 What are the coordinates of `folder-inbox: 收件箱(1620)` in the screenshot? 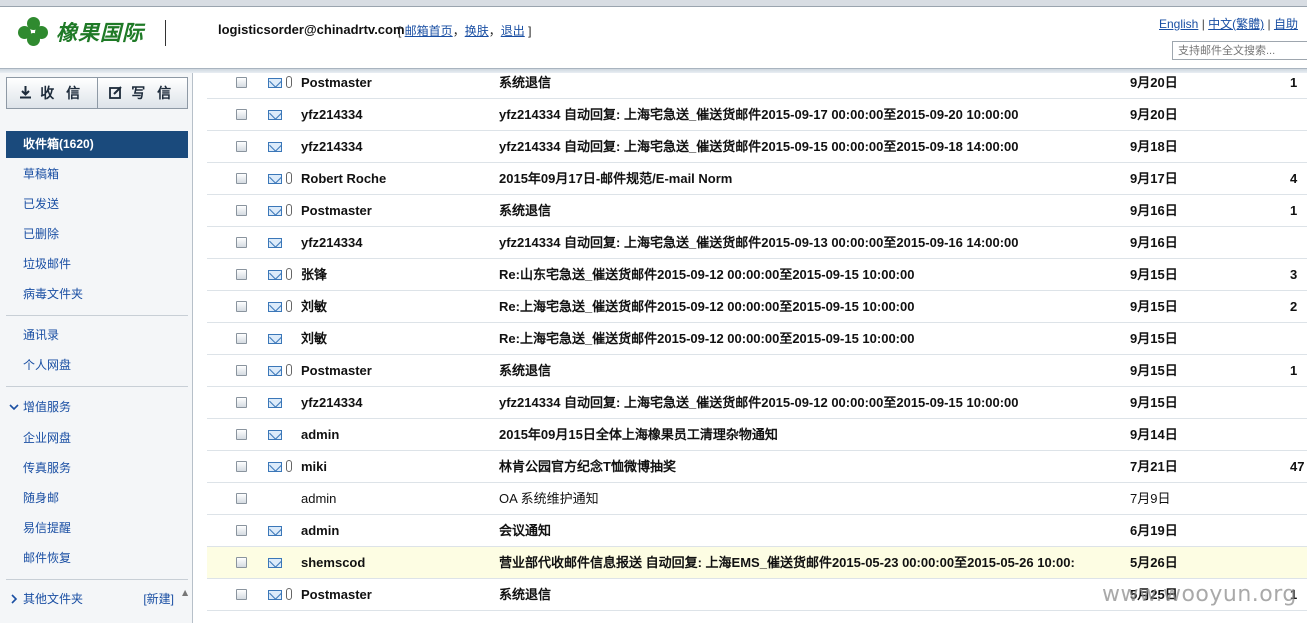 It's located at (97, 144).